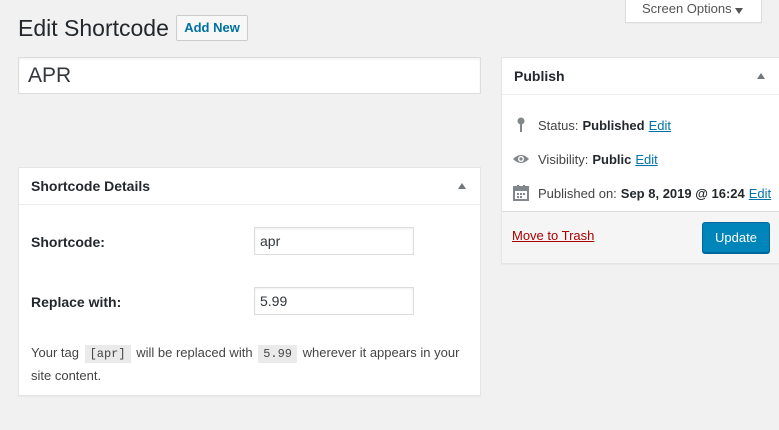  What do you see at coordinates (55, 352) in the screenshot?
I see `help-prefix: Your tag` at bounding box center [55, 352].